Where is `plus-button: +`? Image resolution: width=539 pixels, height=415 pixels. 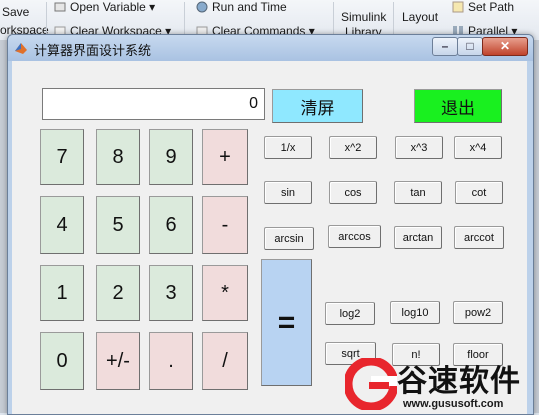 plus-button: + is located at coordinates (225, 157).